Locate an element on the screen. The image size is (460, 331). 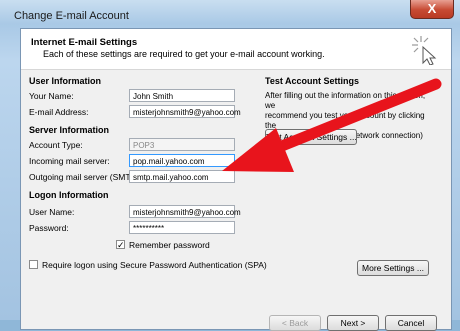
red-arrow-annotation is located at coordinates (332, 125).